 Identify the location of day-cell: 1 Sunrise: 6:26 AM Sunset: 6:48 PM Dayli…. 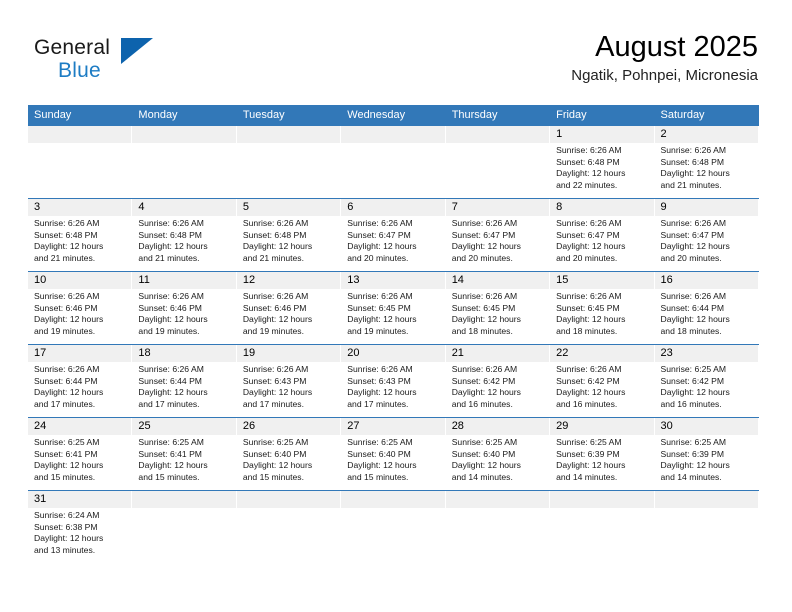
(602, 162).